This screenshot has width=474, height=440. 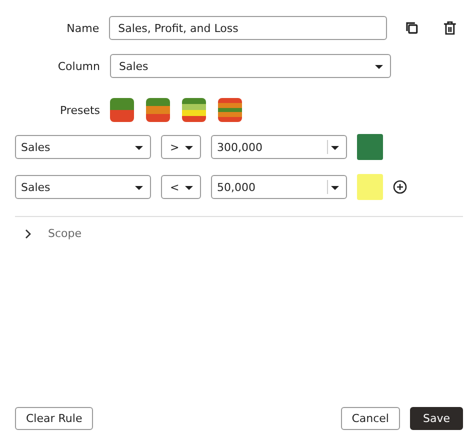 I want to click on column-label: Column, so click(x=78, y=66).